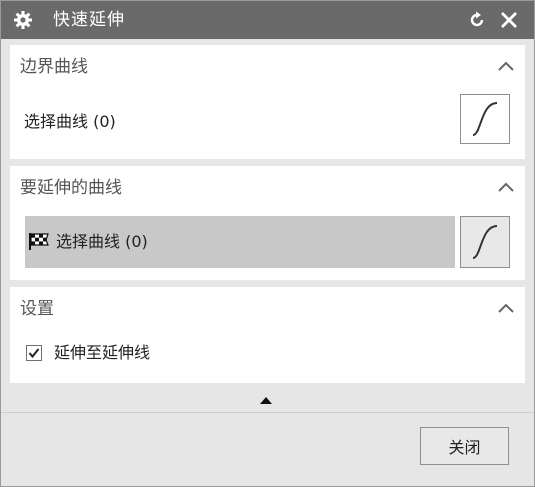  I want to click on title-bar: 快速延伸, so click(267, 20).